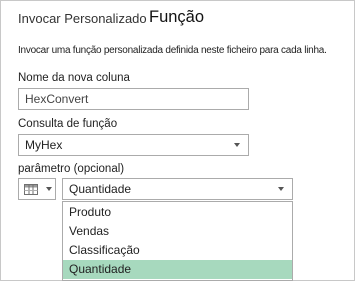 This screenshot has height=281, width=355. I want to click on function-query-select: MyHex, so click(133, 145).